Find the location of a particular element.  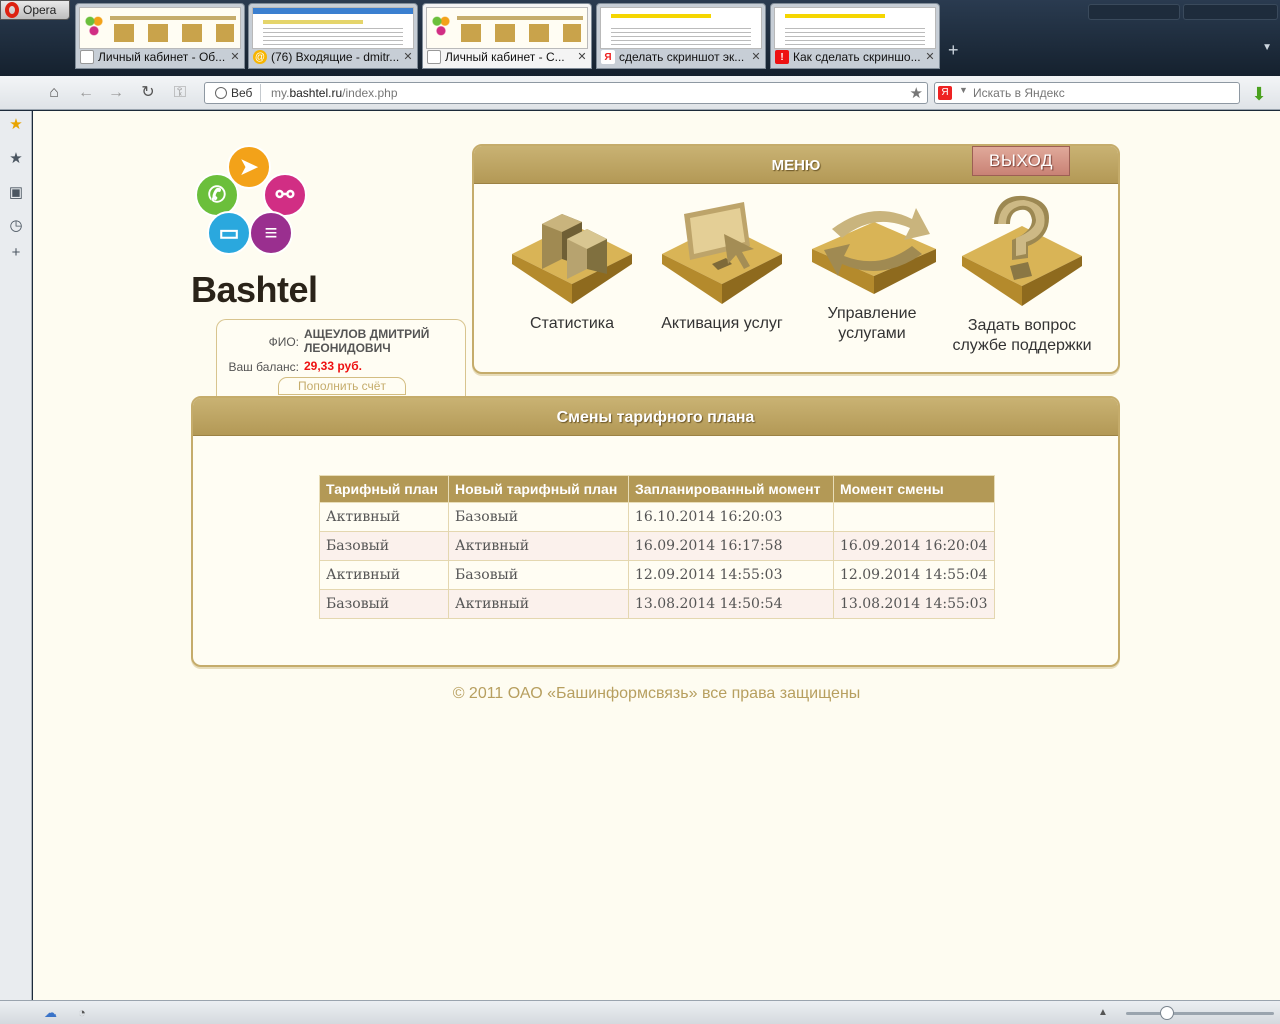

search-input is located at coordinates (1103, 93).